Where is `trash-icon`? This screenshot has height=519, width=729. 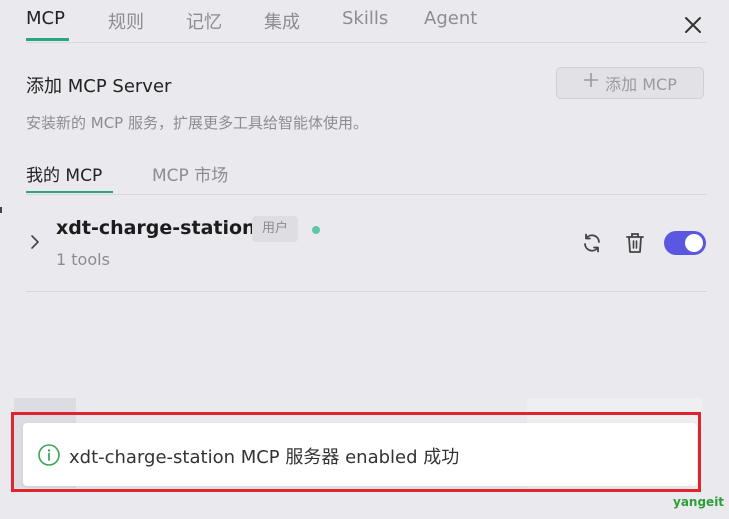 trash-icon is located at coordinates (635, 243).